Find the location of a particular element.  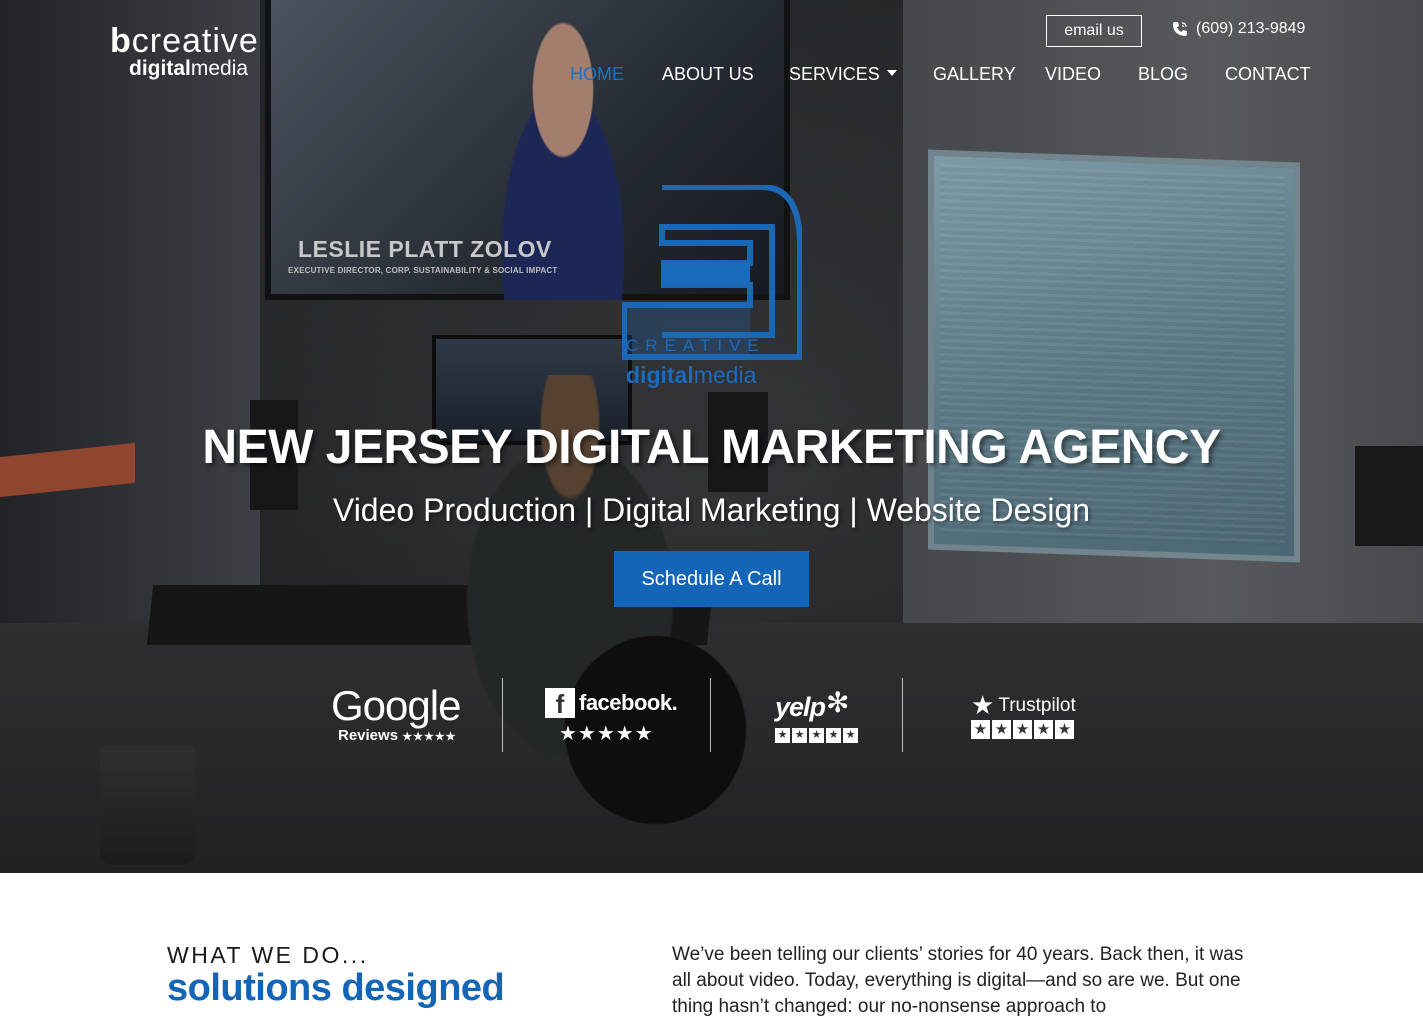

google-reviews-label: Reviews ★★★★★ is located at coordinates (397, 735).